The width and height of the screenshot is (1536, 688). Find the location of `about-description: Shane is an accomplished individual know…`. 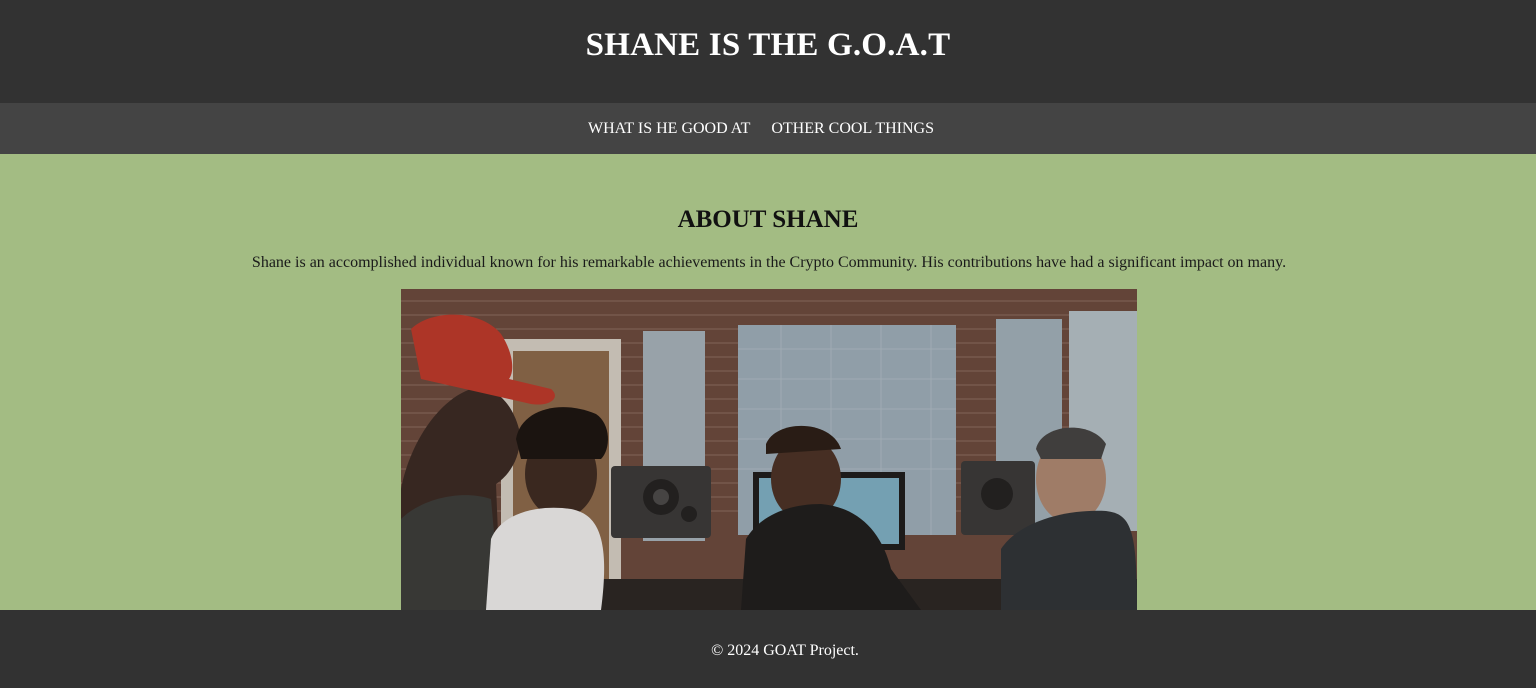

about-description: Shane is an accomplished individual know… is located at coordinates (769, 262).